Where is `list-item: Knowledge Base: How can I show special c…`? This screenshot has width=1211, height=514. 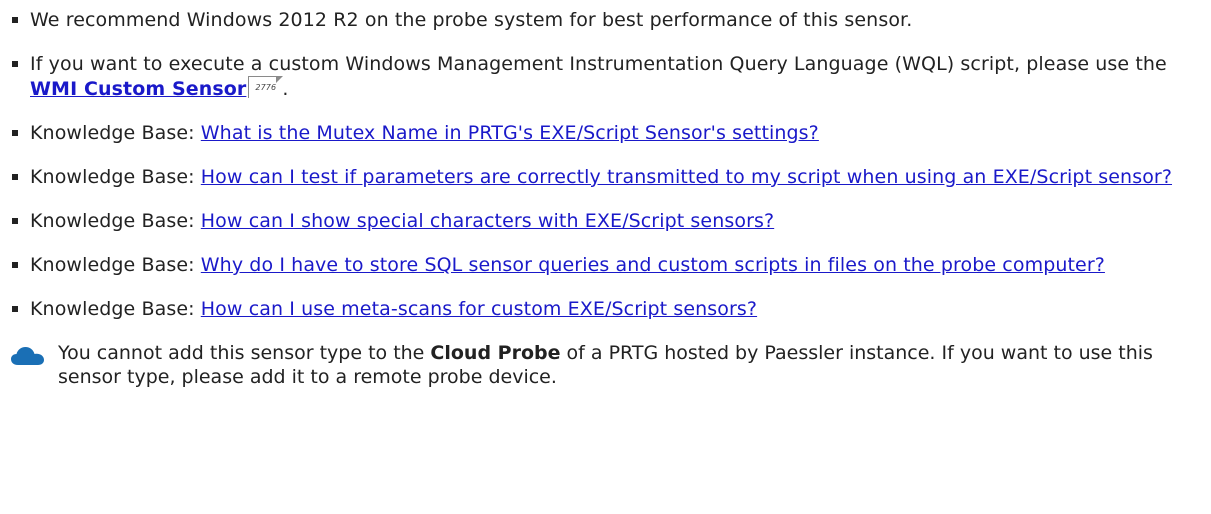 list-item: Knowledge Base: How can I show special c… is located at coordinates (605, 221).